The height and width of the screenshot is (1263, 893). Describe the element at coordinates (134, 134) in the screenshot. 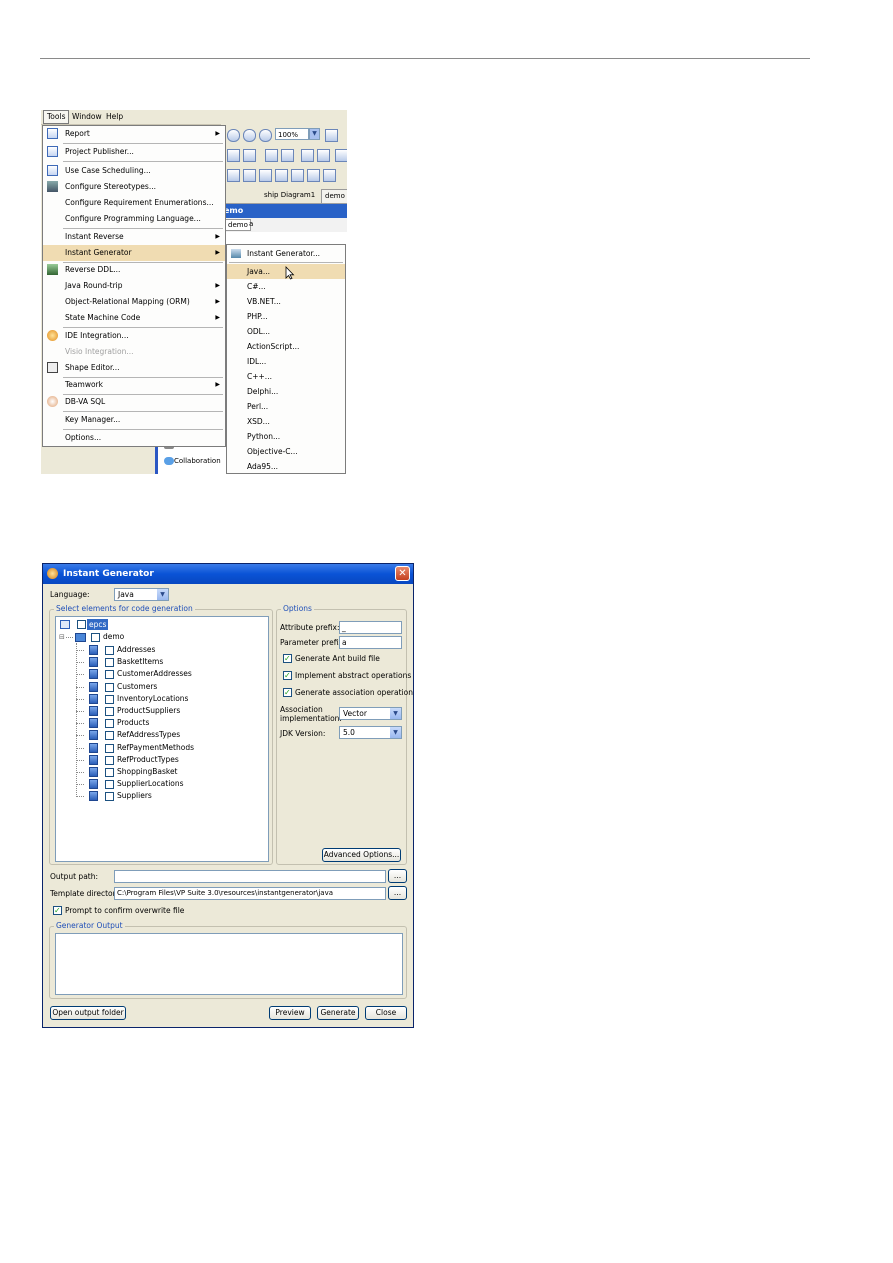

I see `menu-item-report: Report ▶` at that location.